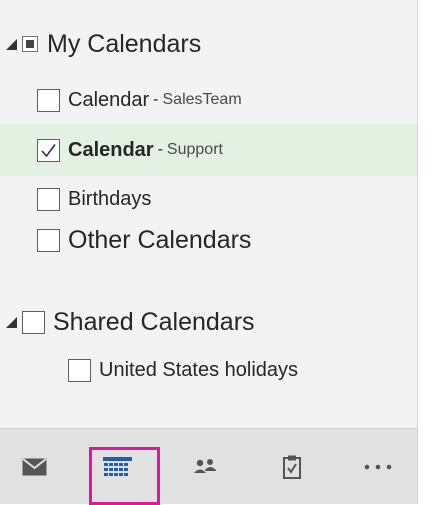 The image size is (432, 505). I want to click on mail-icon, so click(34, 467).